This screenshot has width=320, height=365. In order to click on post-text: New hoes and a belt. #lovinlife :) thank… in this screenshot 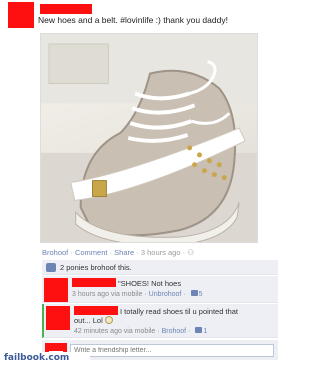, I will do `click(133, 20)`.